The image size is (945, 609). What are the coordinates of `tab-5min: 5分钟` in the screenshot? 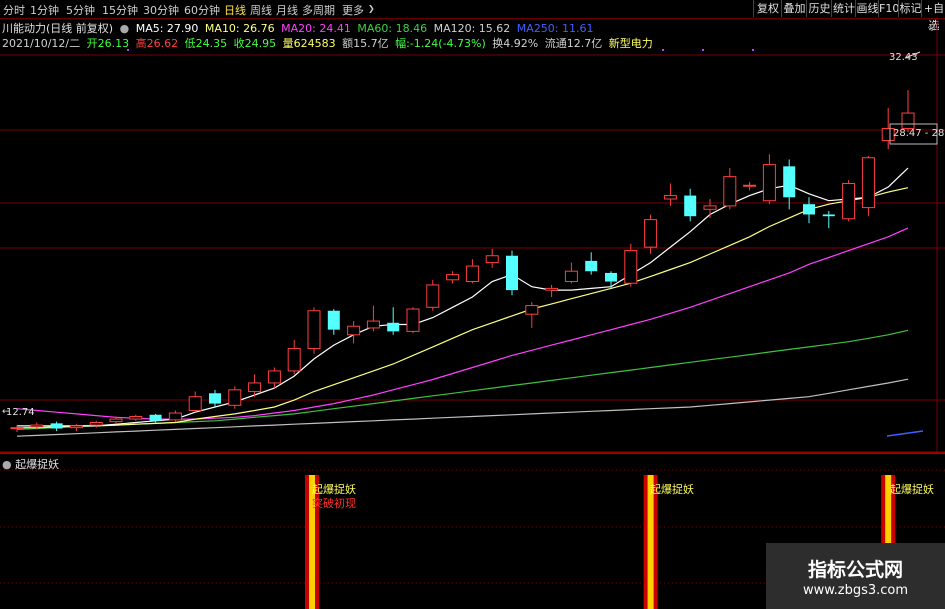 It's located at (80, 10).